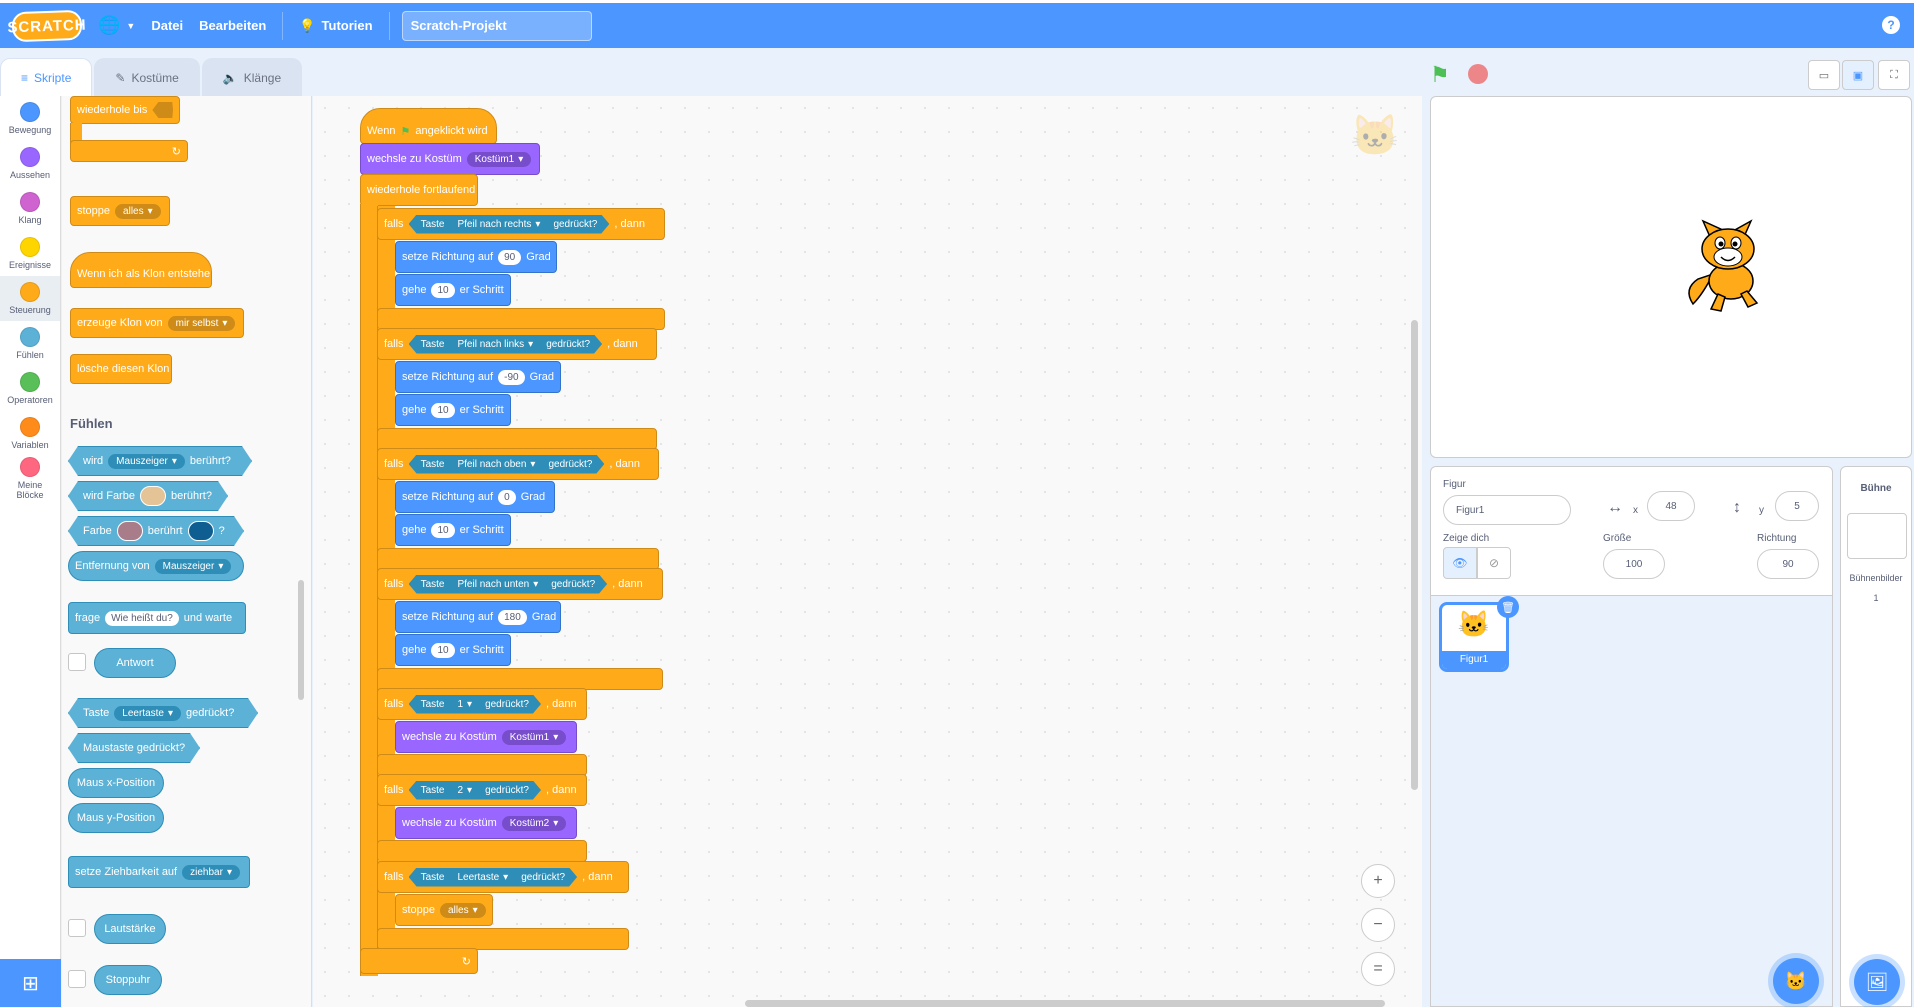 This screenshot has height=1007, width=1914. Describe the element at coordinates (1414, 555) in the screenshot. I see `workspace-scrollbar-vertical` at that location.